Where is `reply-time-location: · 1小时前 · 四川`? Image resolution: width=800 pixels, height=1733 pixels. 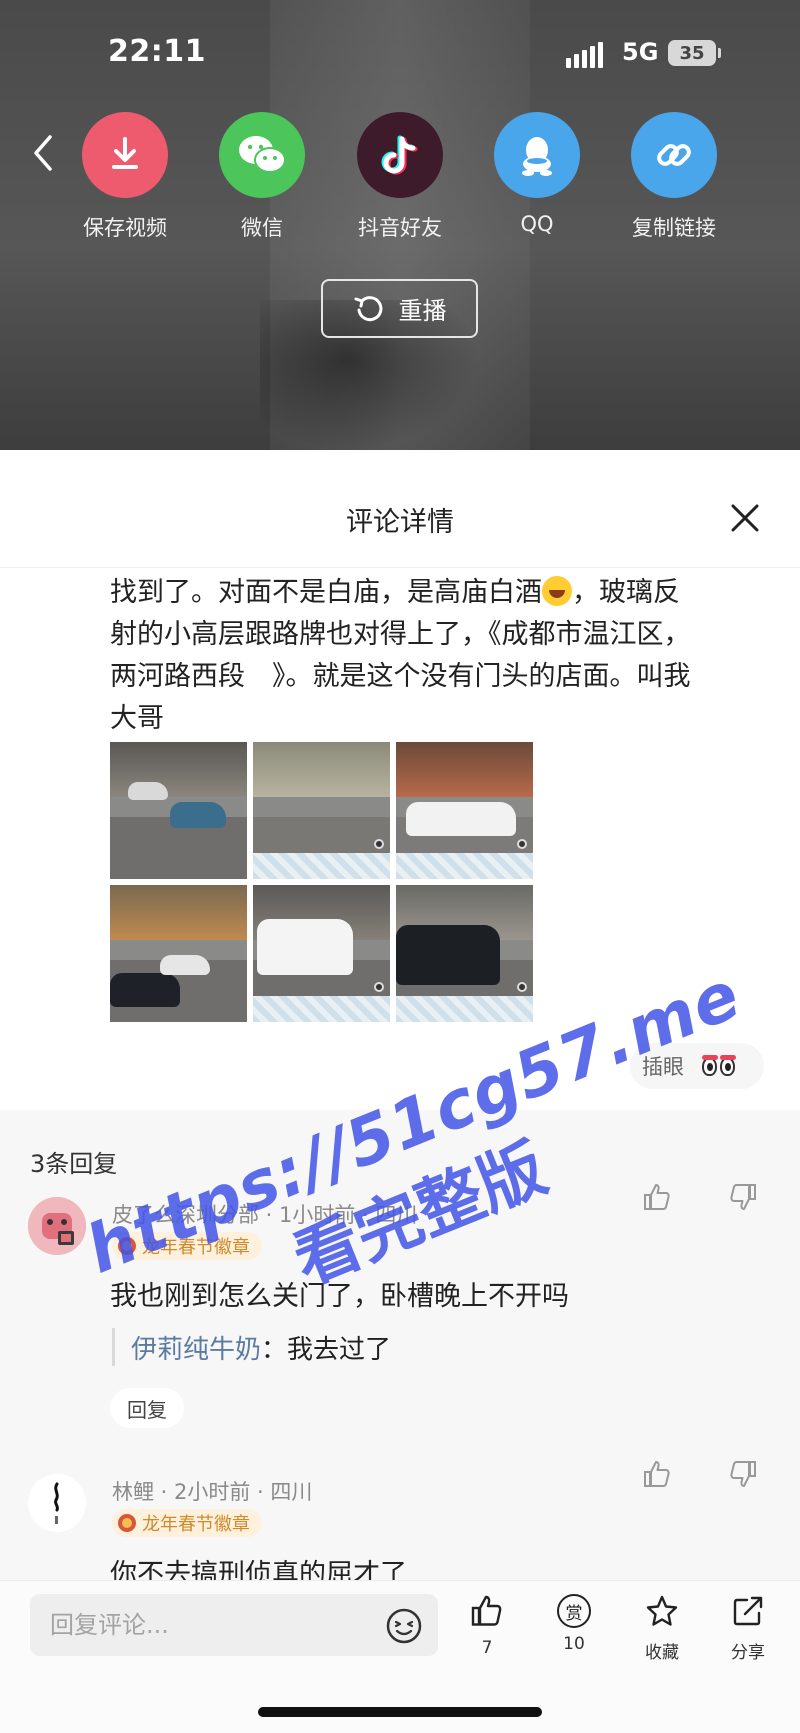 reply-time-location: · 1小时前 · 四川 is located at coordinates (338, 1215).